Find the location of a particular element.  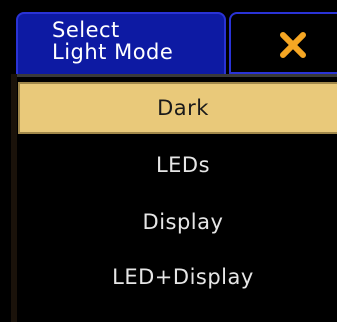

close-button is located at coordinates (283, 43).